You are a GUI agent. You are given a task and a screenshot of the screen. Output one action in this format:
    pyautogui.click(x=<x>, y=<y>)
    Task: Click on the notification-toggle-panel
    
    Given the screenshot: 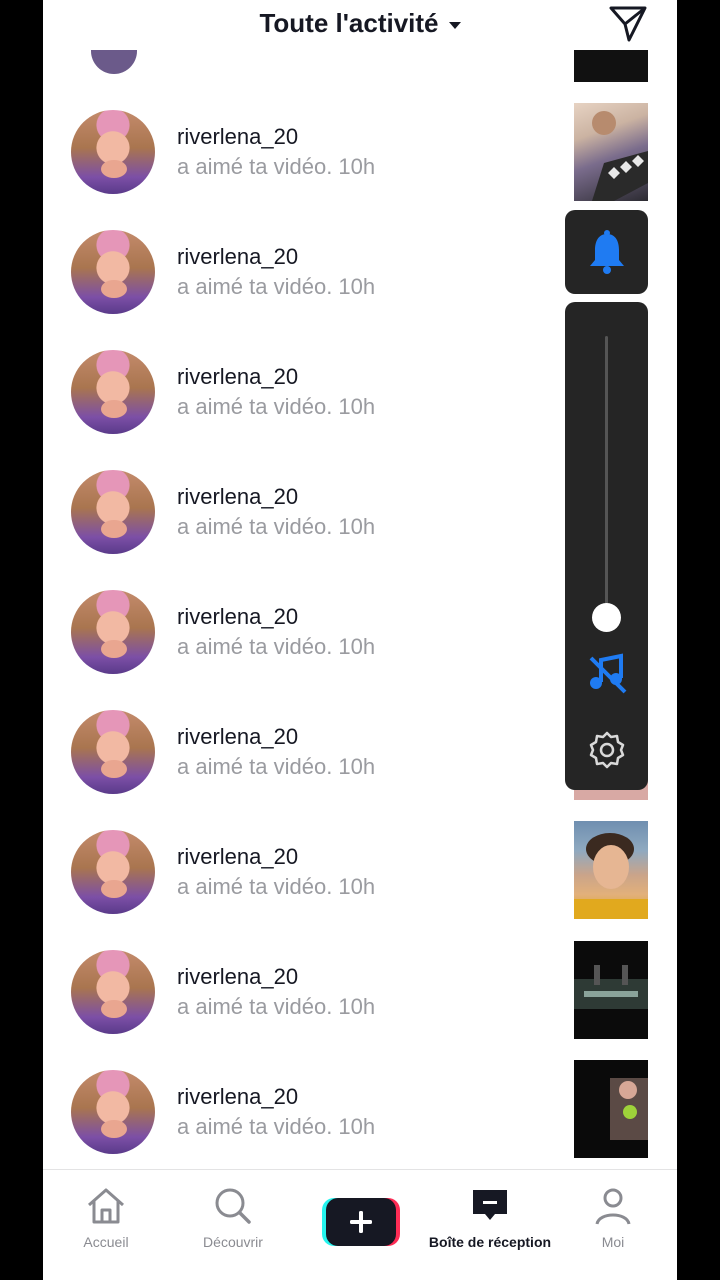 What is the action you would take?
    pyautogui.click(x=606, y=252)
    